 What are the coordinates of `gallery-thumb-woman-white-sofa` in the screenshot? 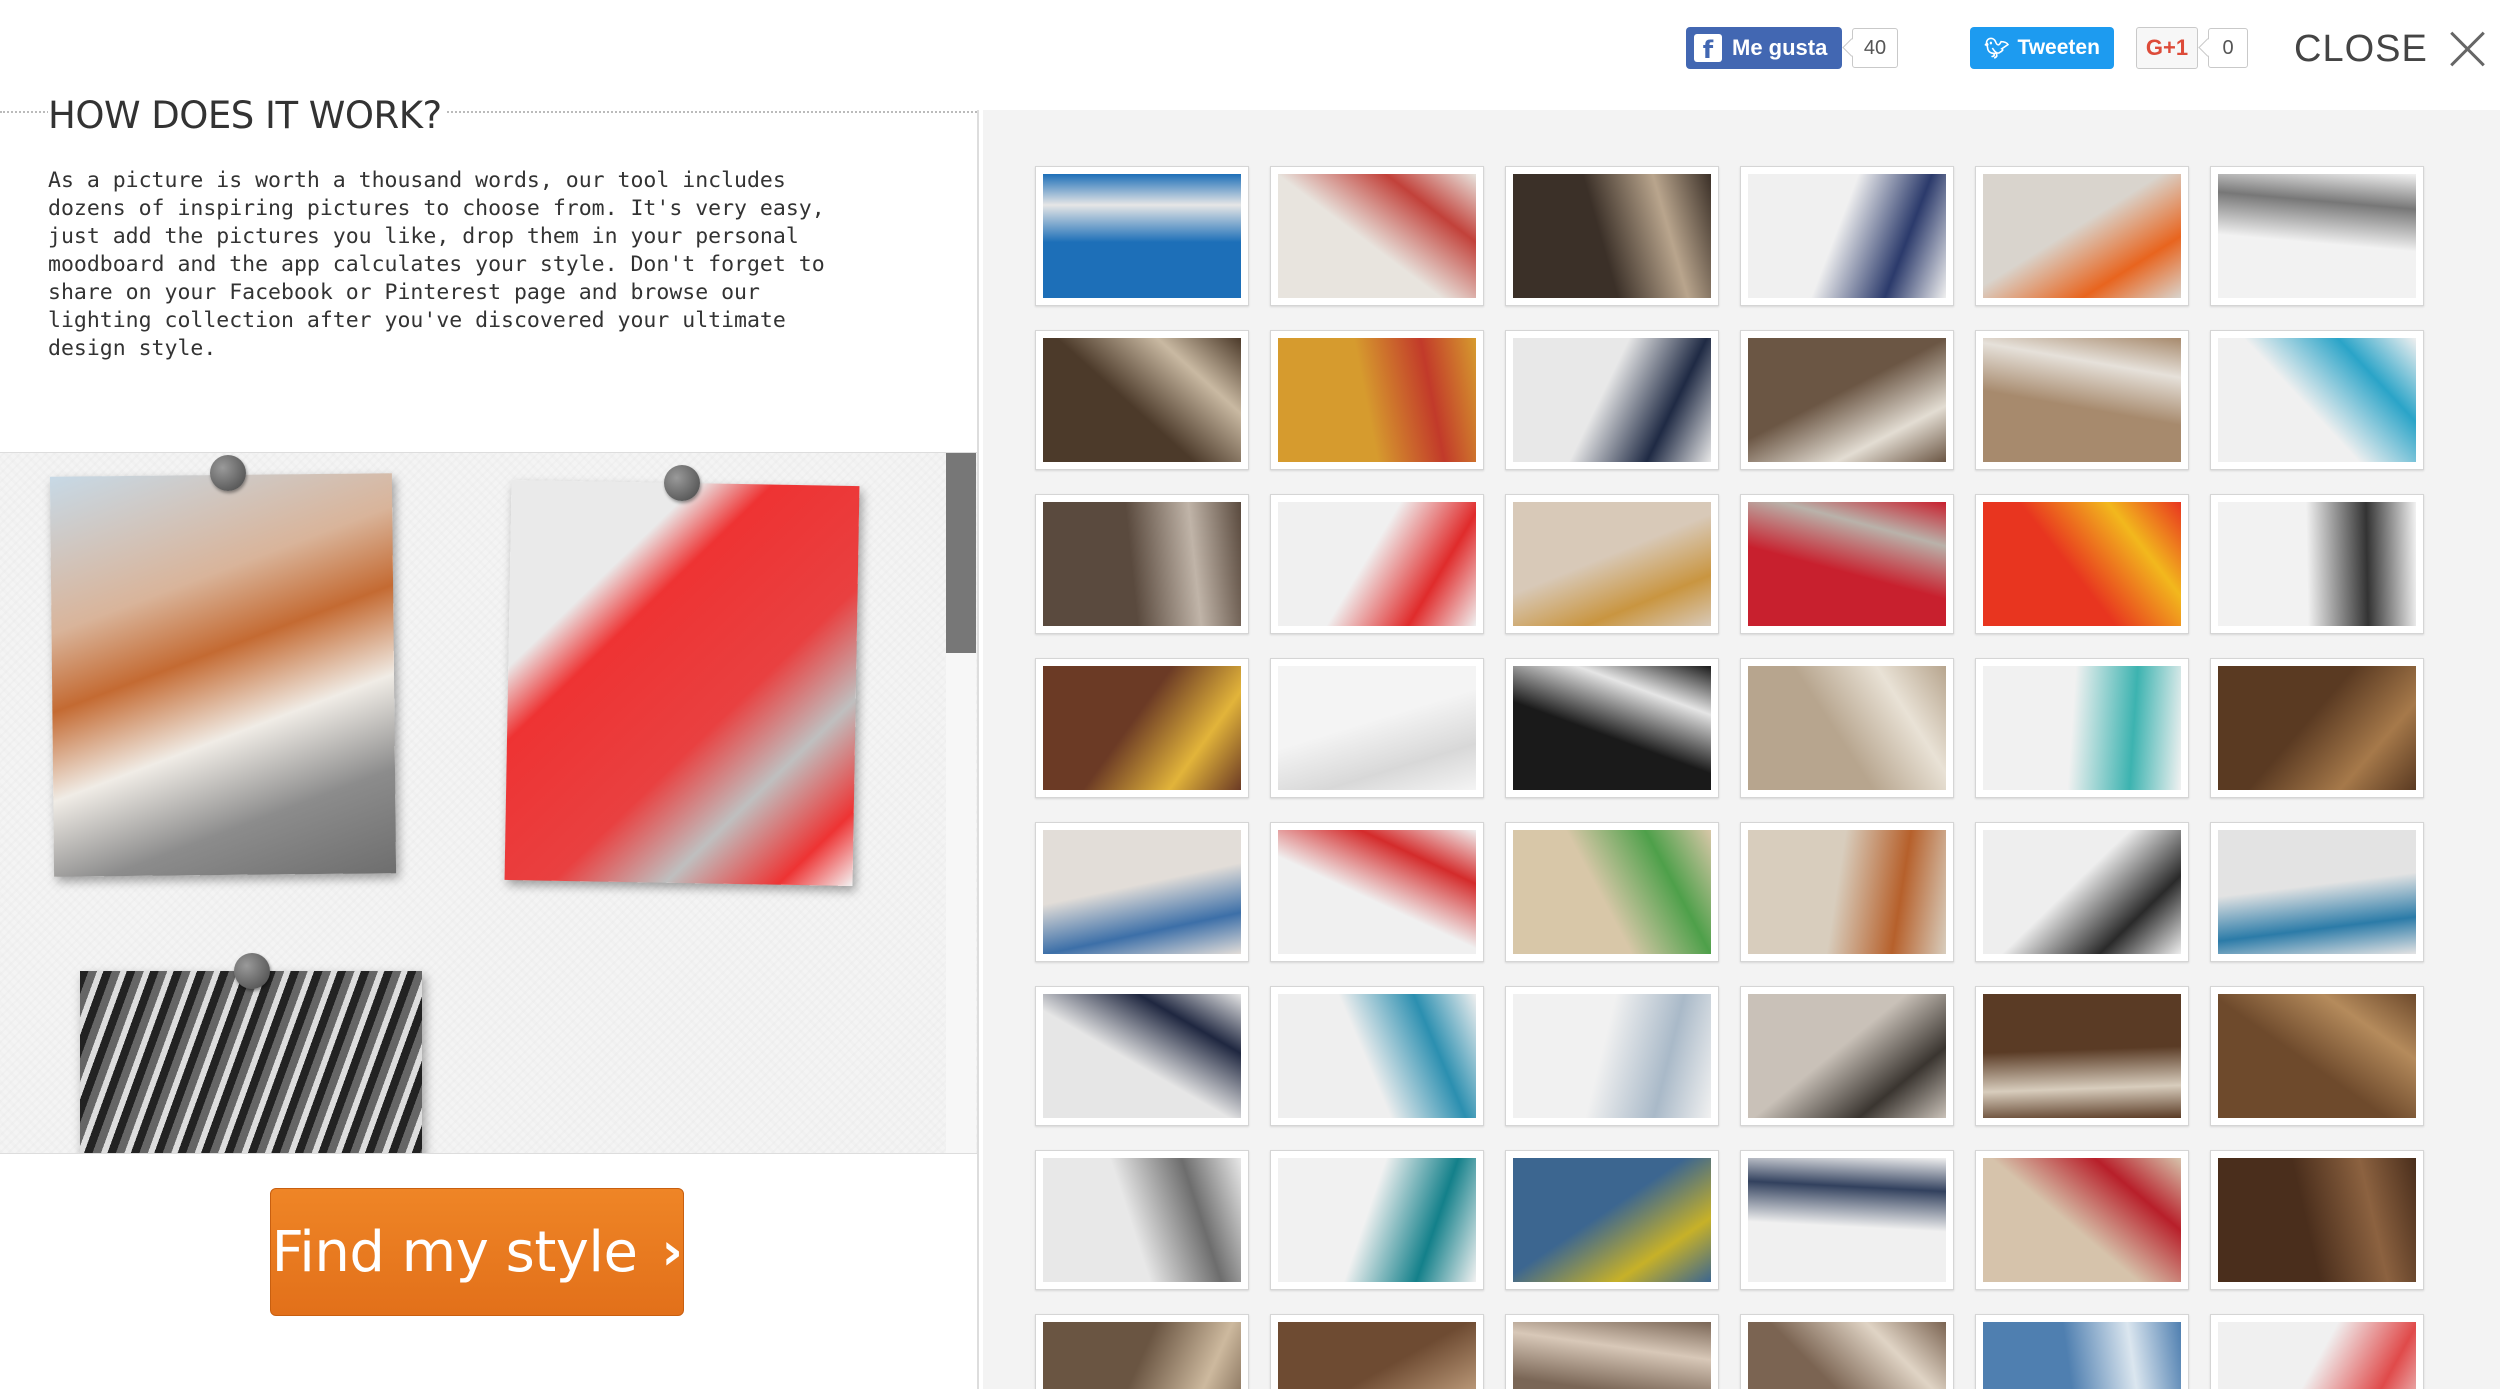 It's located at (2317, 400).